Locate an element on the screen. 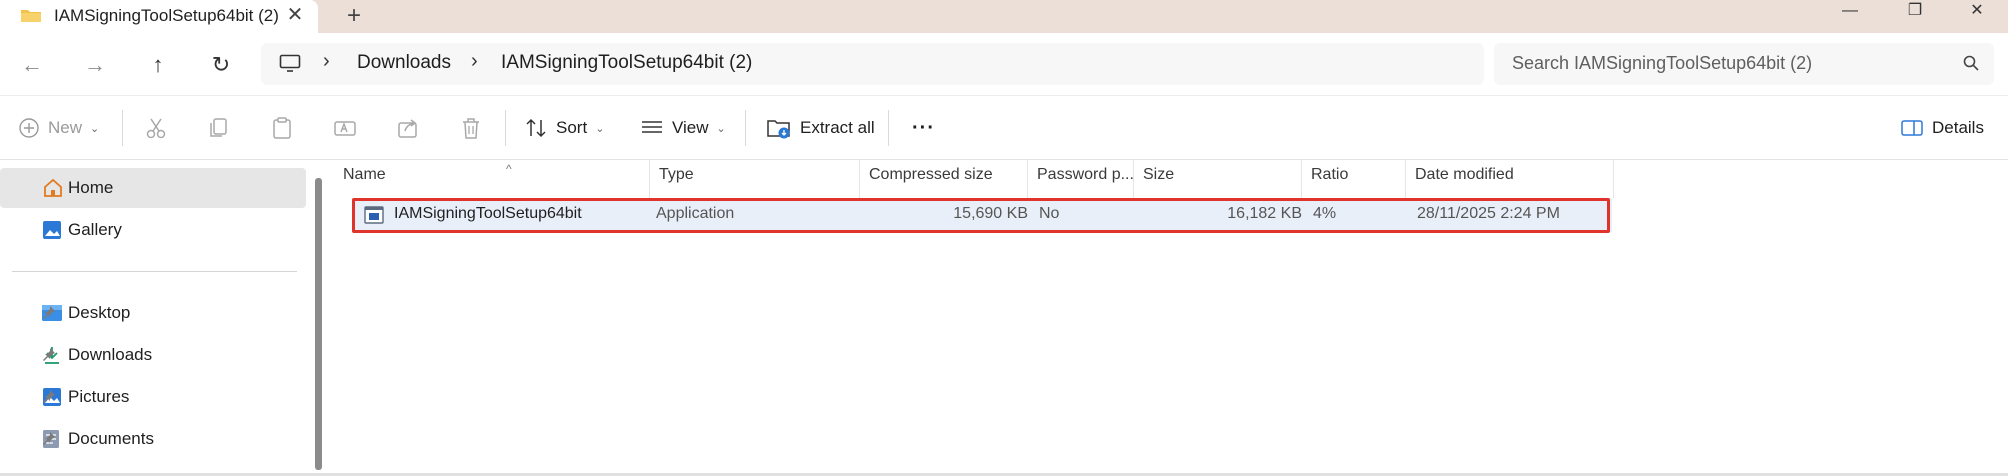 The width and height of the screenshot is (2008, 476). view-list-icon is located at coordinates (652, 127).